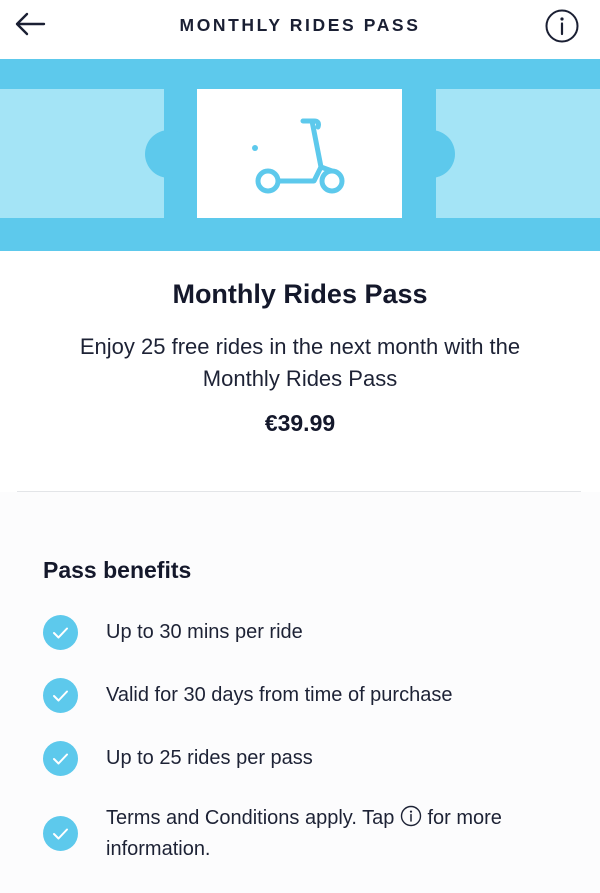 The width and height of the screenshot is (600, 893). What do you see at coordinates (300, 25) in the screenshot?
I see `page-title: MONTHLY RIDES PASS` at bounding box center [300, 25].